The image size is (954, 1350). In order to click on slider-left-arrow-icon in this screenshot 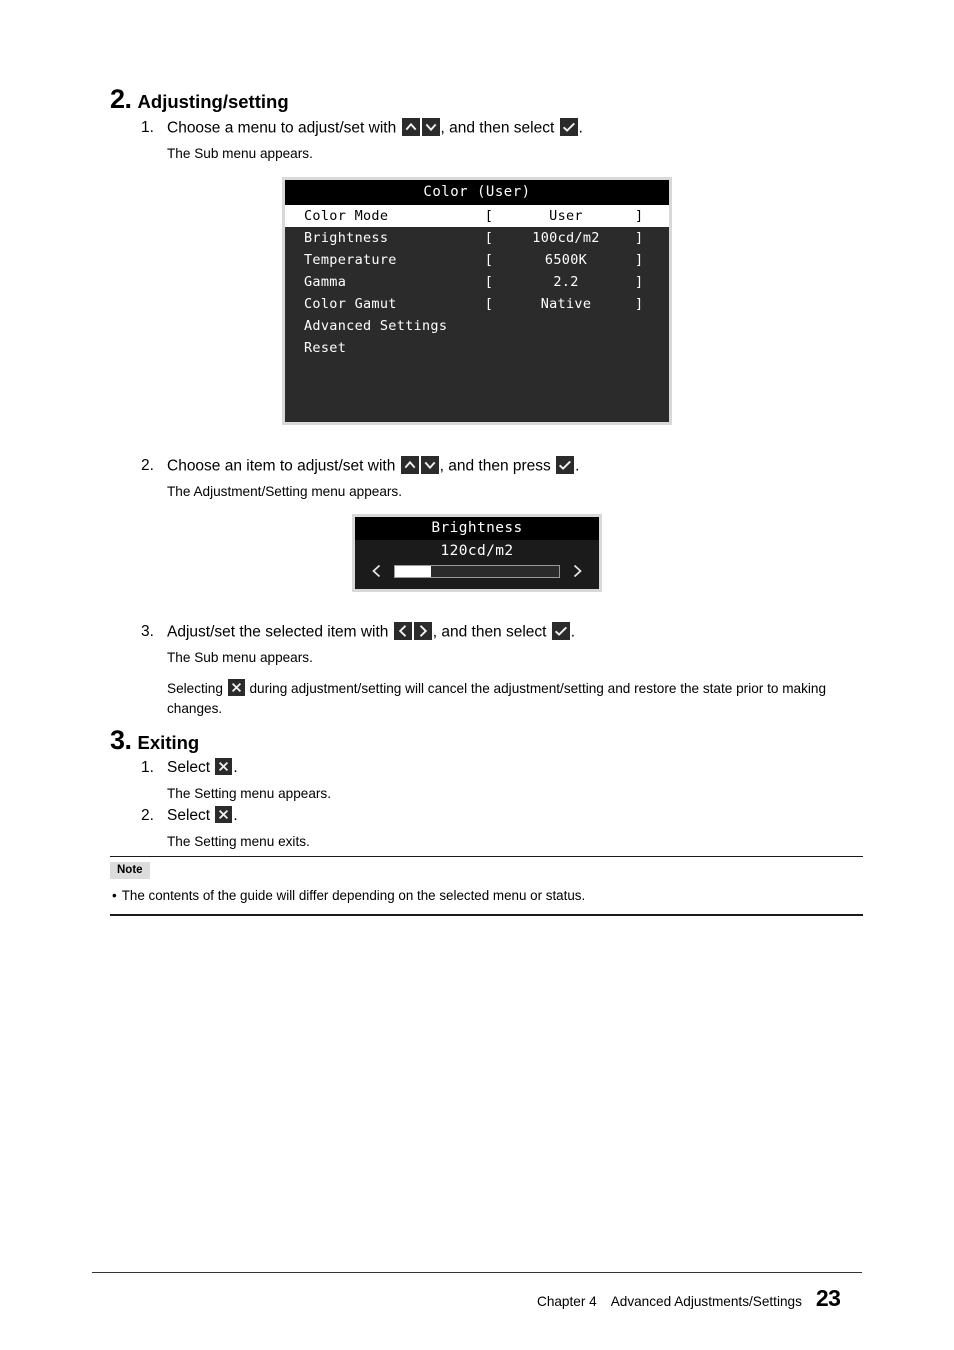, I will do `click(376, 571)`.